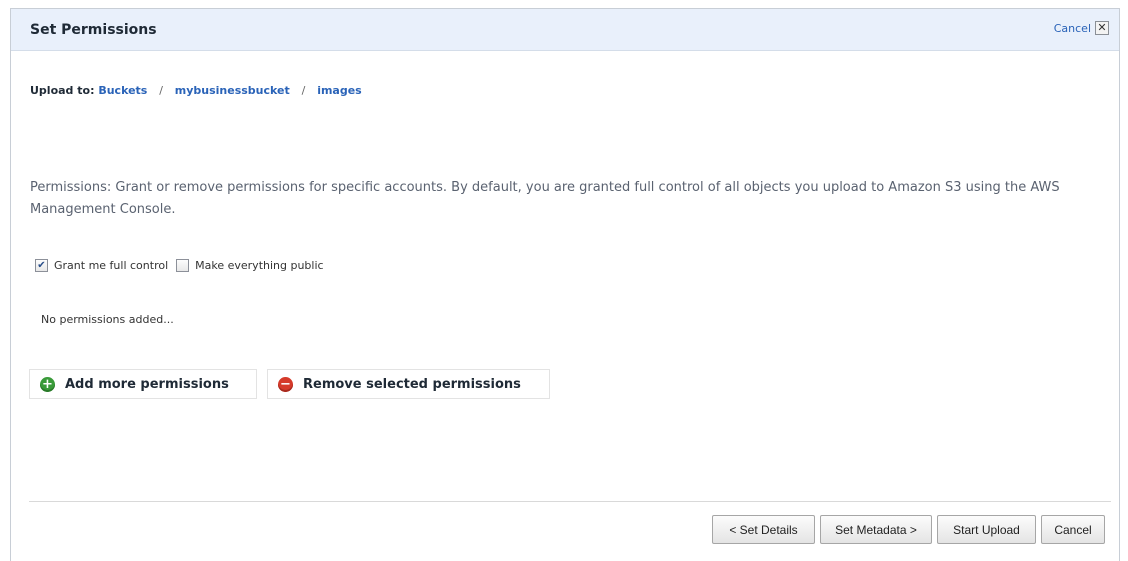  I want to click on close-icon: ✕, so click(1102, 28).